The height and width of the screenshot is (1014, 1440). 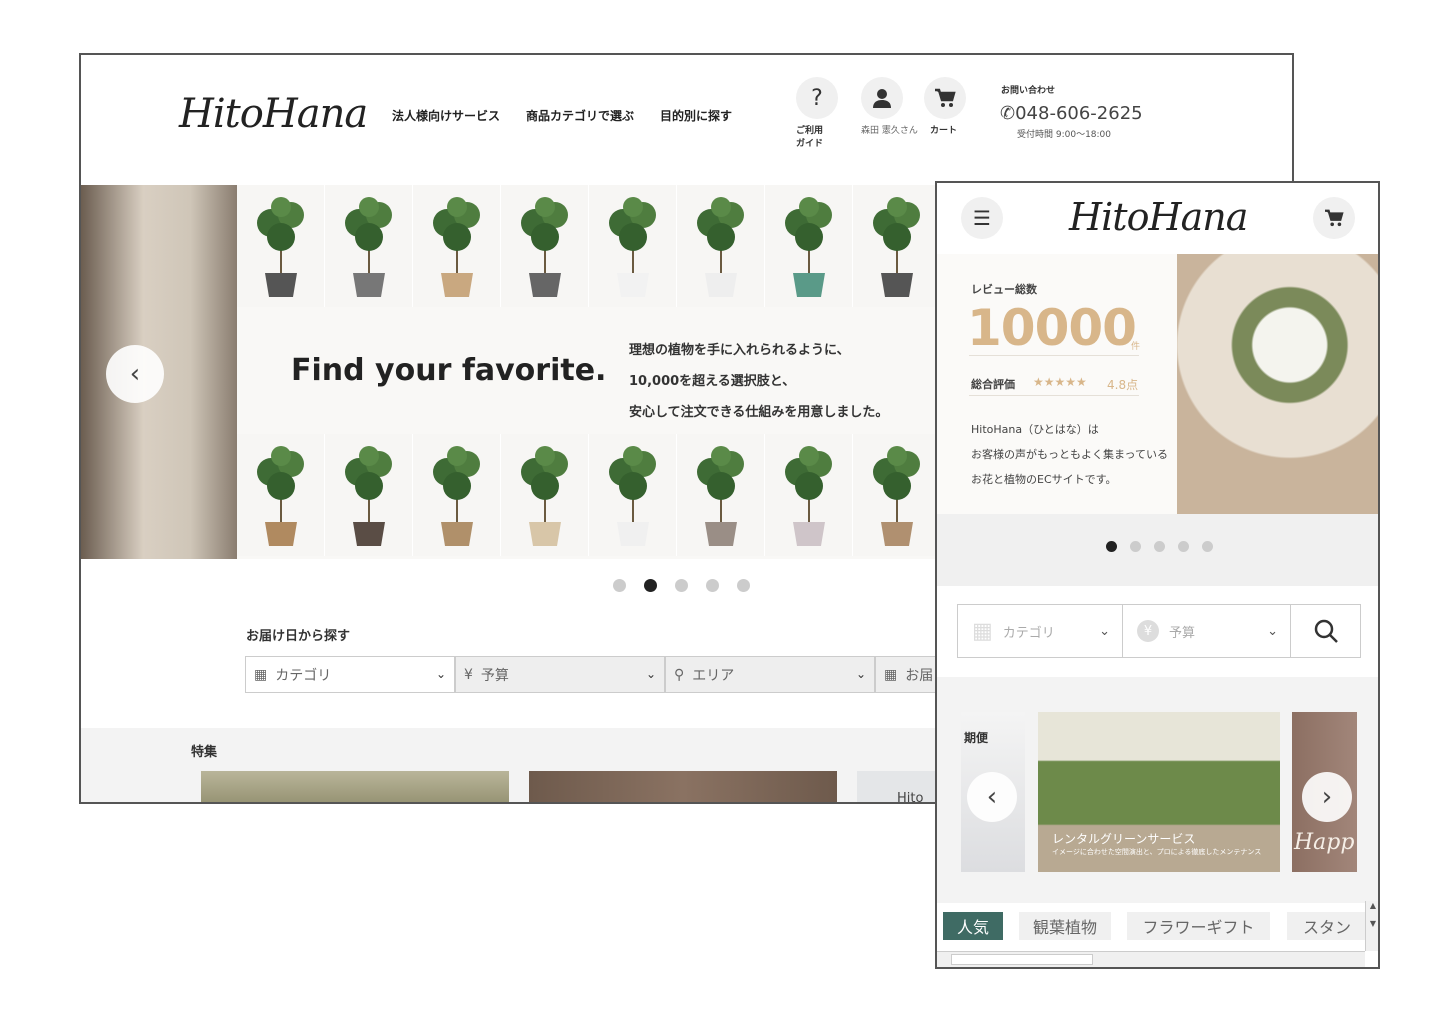 What do you see at coordinates (696, 115) in the screenshot?
I see `nav-purpose: 目的別に探す` at bounding box center [696, 115].